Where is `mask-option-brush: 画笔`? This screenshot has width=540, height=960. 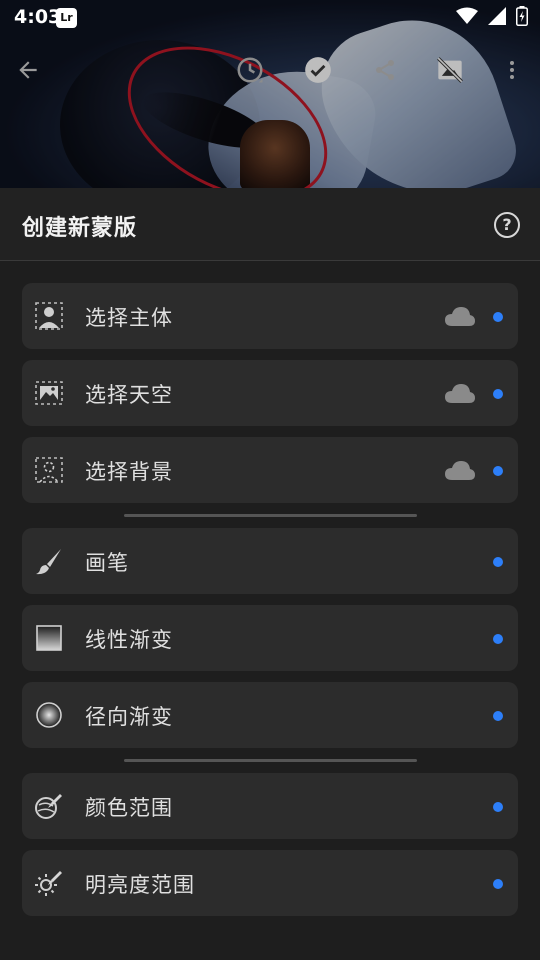
mask-option-brush: 画笔 is located at coordinates (270, 561).